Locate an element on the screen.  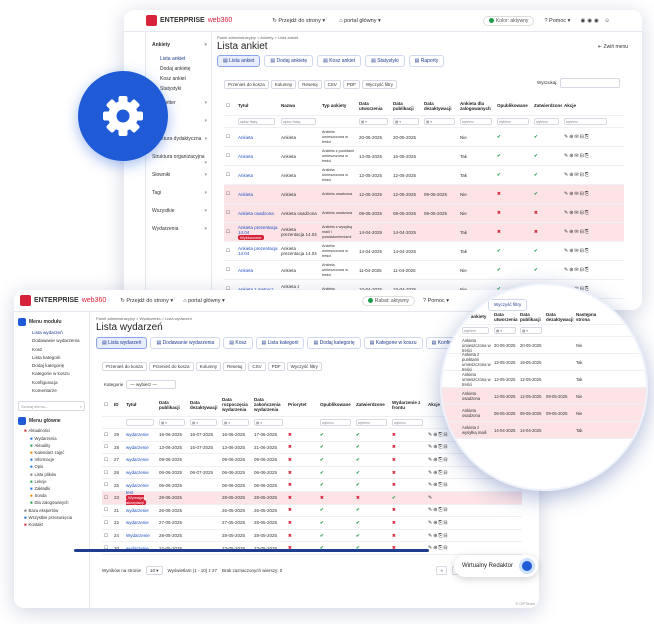
tree-item: ■ Lista plików is located at coordinates (54, 474).